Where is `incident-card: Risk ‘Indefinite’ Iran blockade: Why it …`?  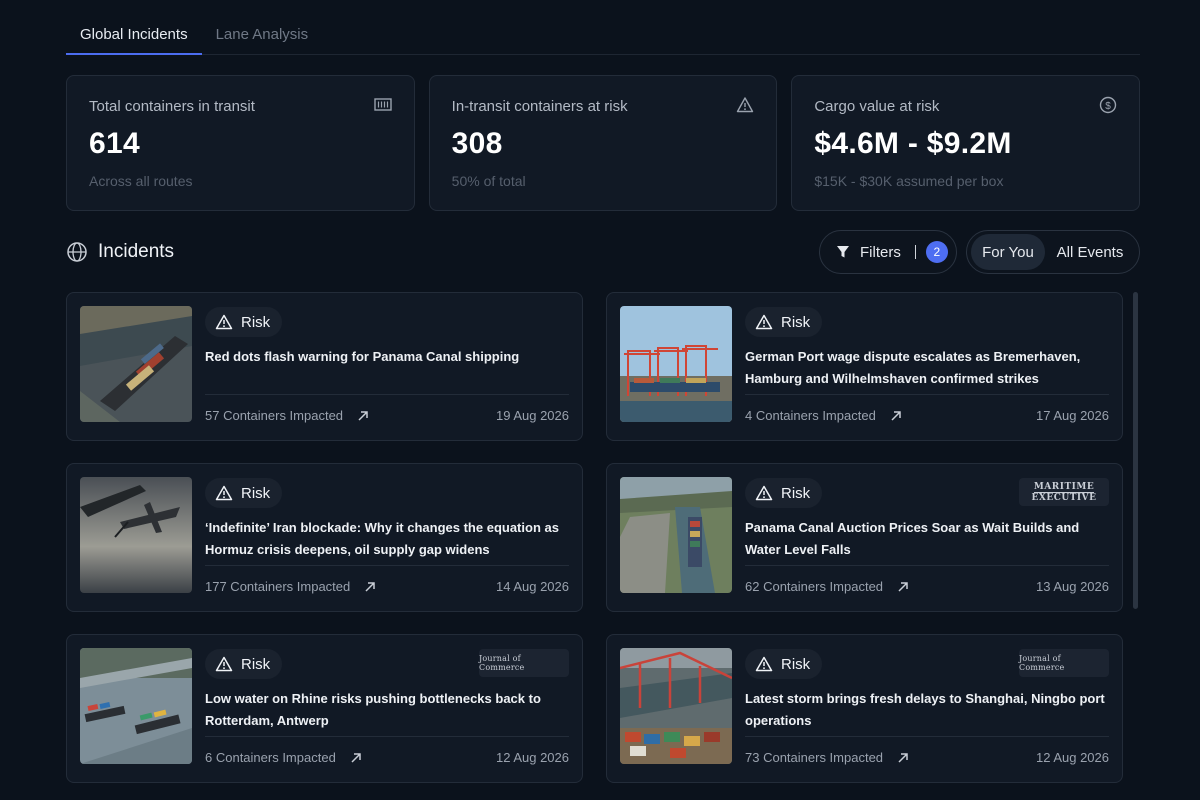
incident-card: Risk ‘Indefinite’ Iran blockade: Why it … is located at coordinates (324, 537).